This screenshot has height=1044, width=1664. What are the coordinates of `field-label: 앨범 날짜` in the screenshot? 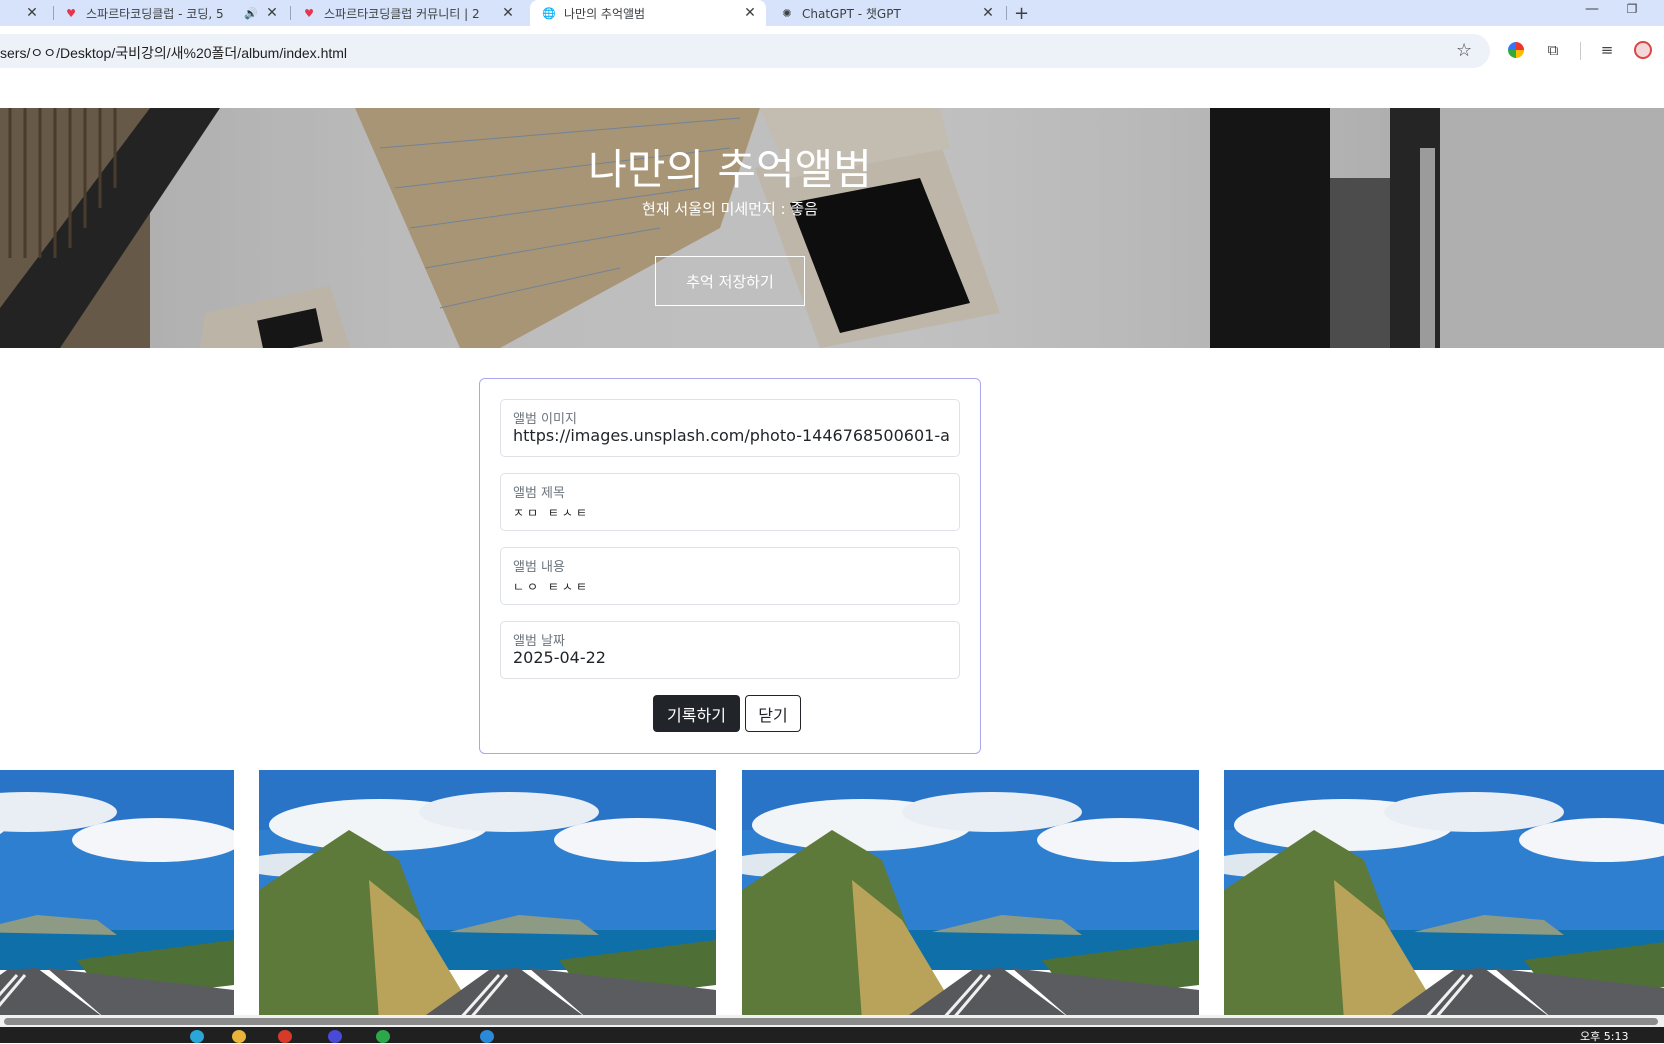 It's located at (539, 641).